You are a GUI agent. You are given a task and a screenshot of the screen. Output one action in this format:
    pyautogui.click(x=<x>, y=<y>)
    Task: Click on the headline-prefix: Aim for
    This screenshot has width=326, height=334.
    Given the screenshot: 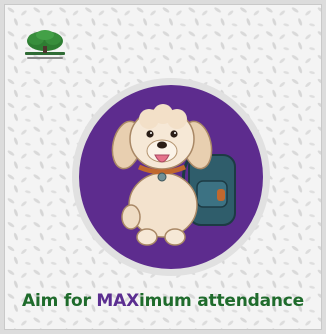 What is the action you would take?
    pyautogui.click(x=59, y=301)
    